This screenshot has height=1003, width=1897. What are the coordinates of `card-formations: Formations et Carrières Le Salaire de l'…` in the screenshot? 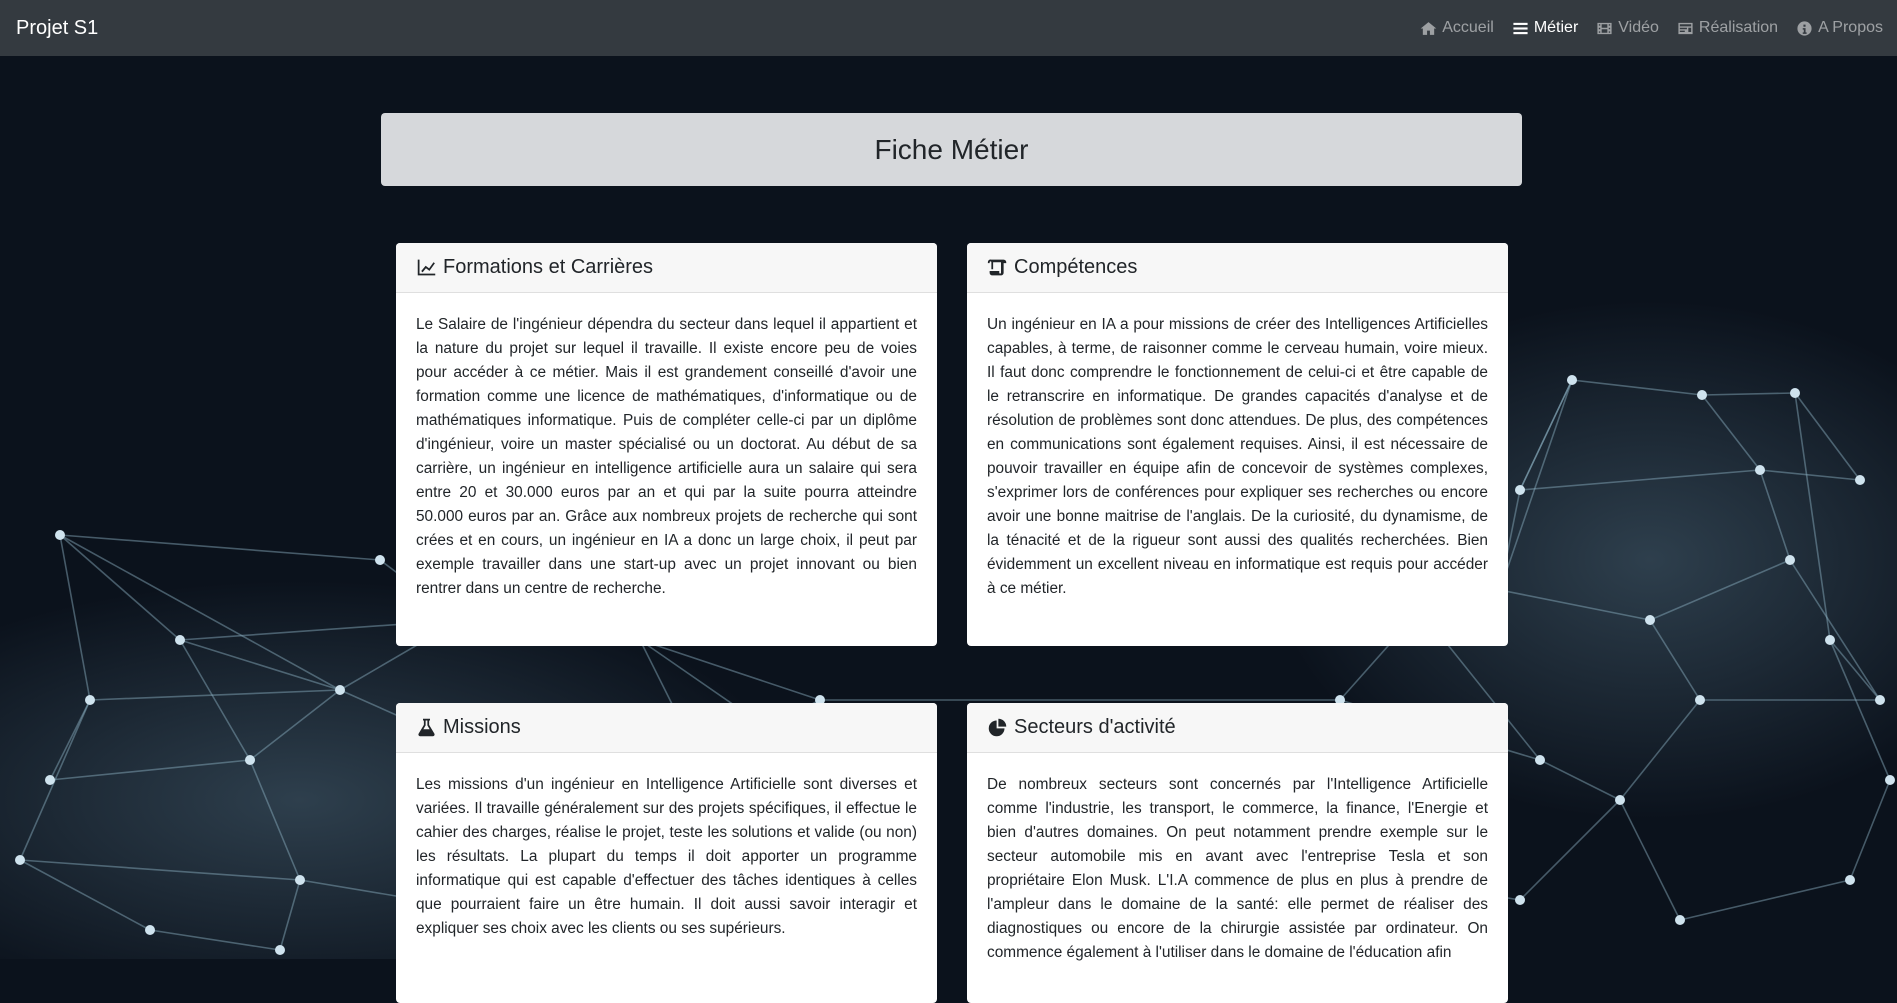 It's located at (666, 444).